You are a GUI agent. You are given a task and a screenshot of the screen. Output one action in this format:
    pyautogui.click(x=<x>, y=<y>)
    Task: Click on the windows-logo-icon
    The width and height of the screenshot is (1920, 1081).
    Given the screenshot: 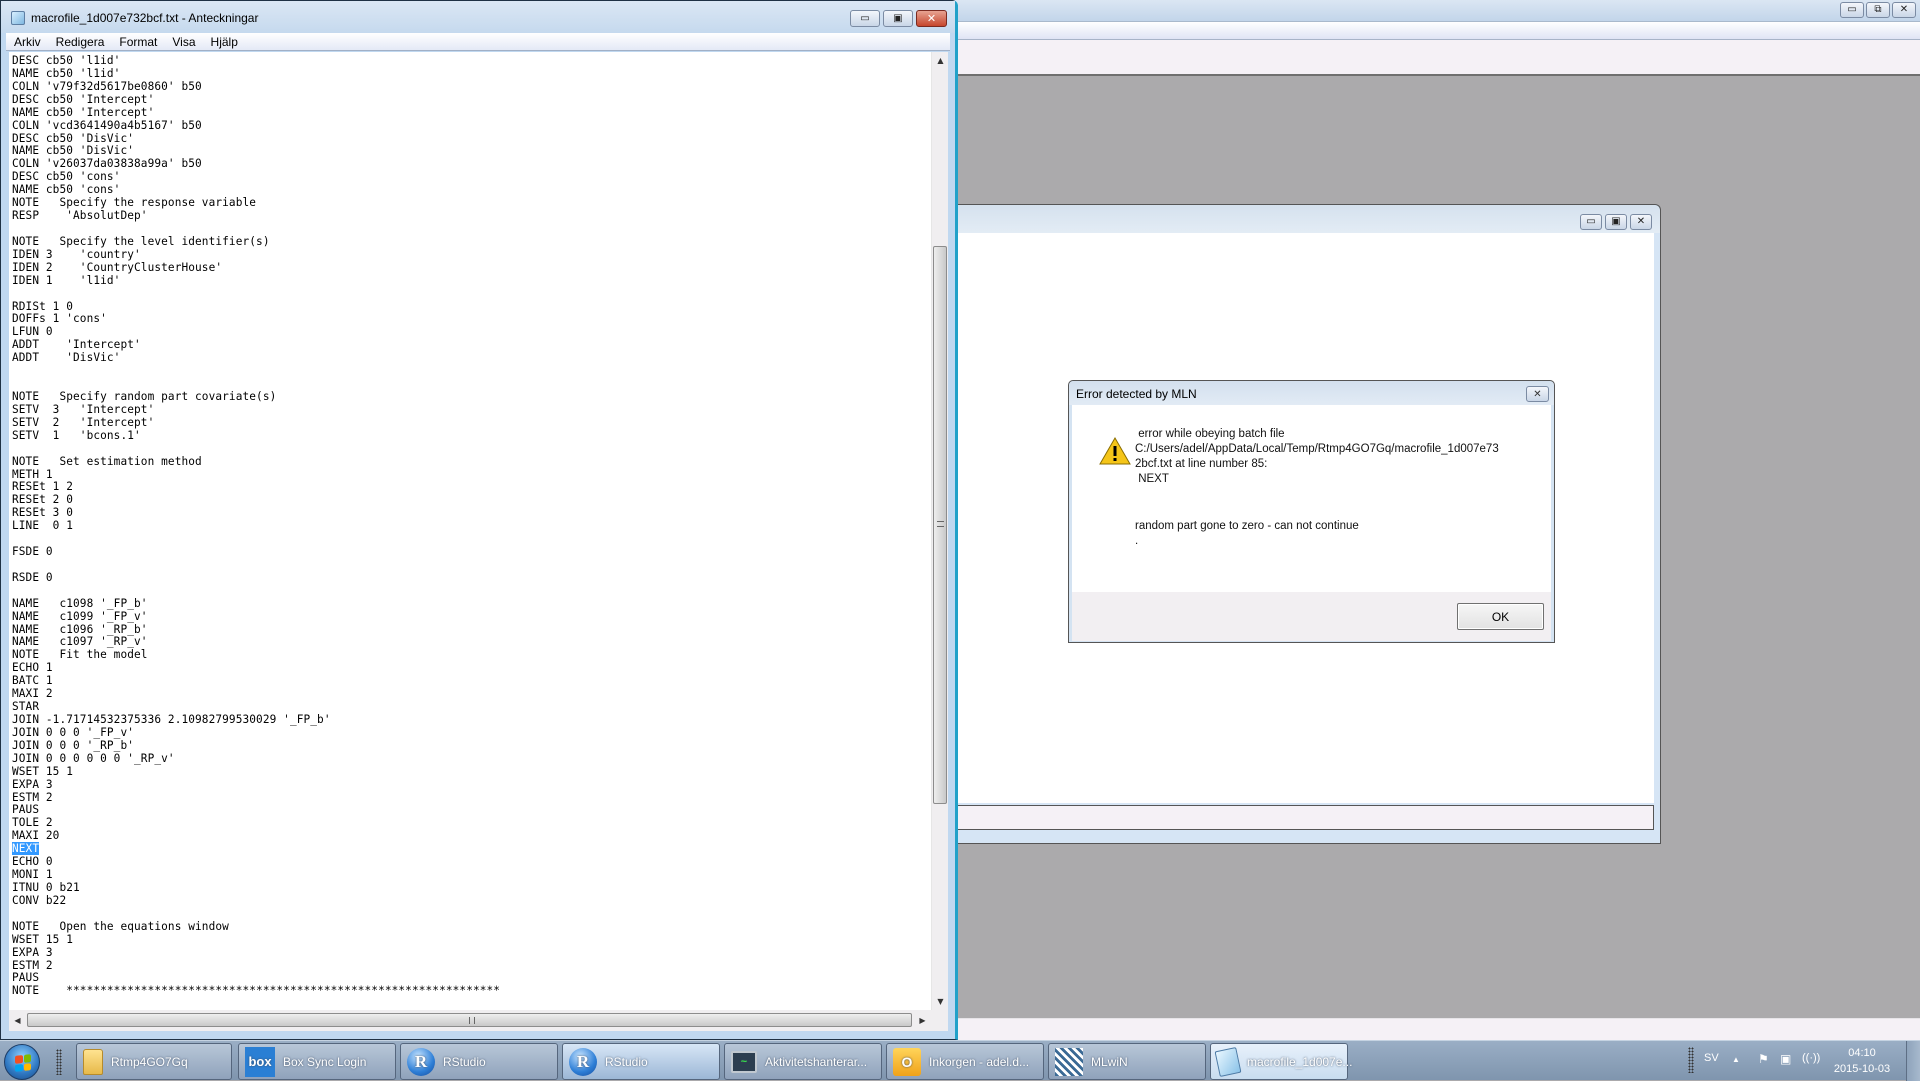 What is the action you would take?
    pyautogui.click(x=23, y=1063)
    